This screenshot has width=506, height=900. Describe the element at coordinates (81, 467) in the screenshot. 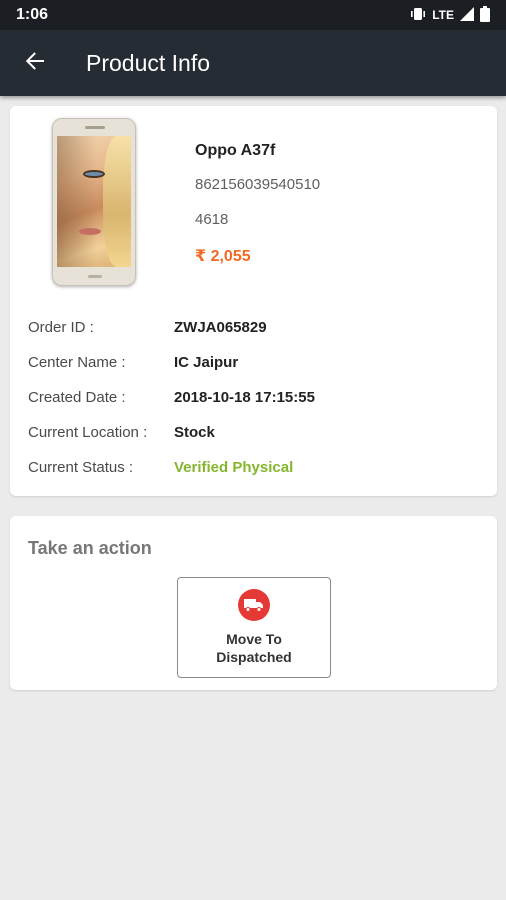

I see `detail-label: Current Status :` at that location.